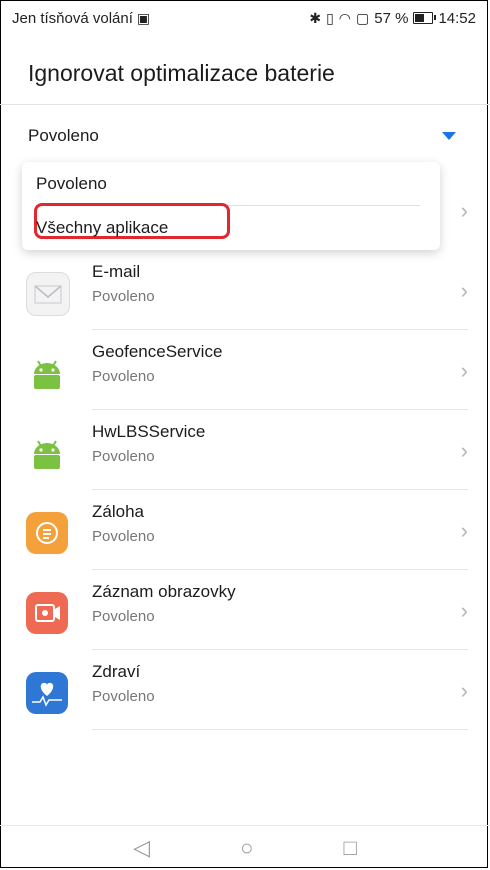 The image size is (490, 870). What do you see at coordinates (245, 610) in the screenshot?
I see `app-row-zaznam-obrazovky: Záznam obrazovky Povoleno ›` at bounding box center [245, 610].